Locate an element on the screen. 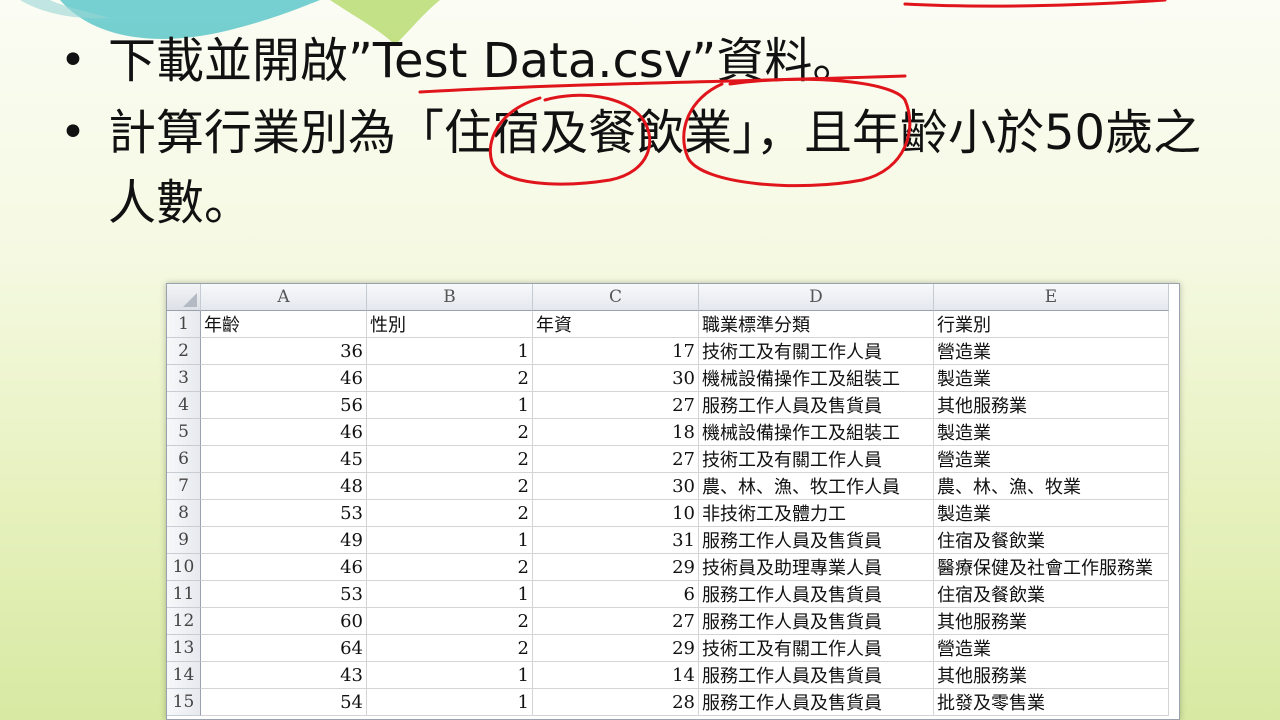  bullet-text: 下載並開啟”Test Data.csv”資料。 is located at coordinates (484, 61).